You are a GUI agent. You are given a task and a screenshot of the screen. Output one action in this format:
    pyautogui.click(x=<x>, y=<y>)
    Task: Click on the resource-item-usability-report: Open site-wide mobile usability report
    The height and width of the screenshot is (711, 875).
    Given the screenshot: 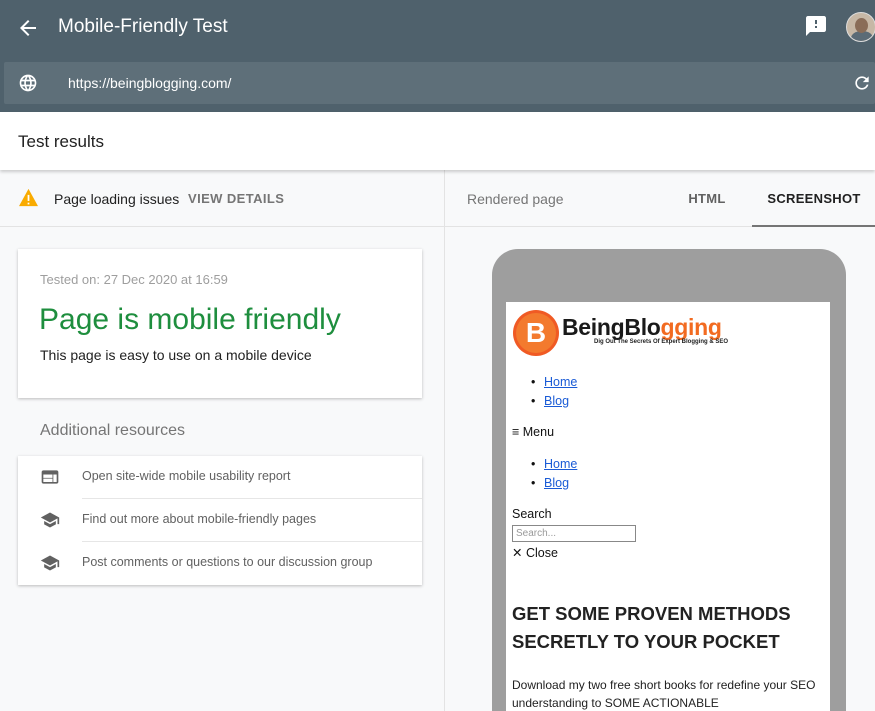 What is the action you would take?
    pyautogui.click(x=220, y=477)
    